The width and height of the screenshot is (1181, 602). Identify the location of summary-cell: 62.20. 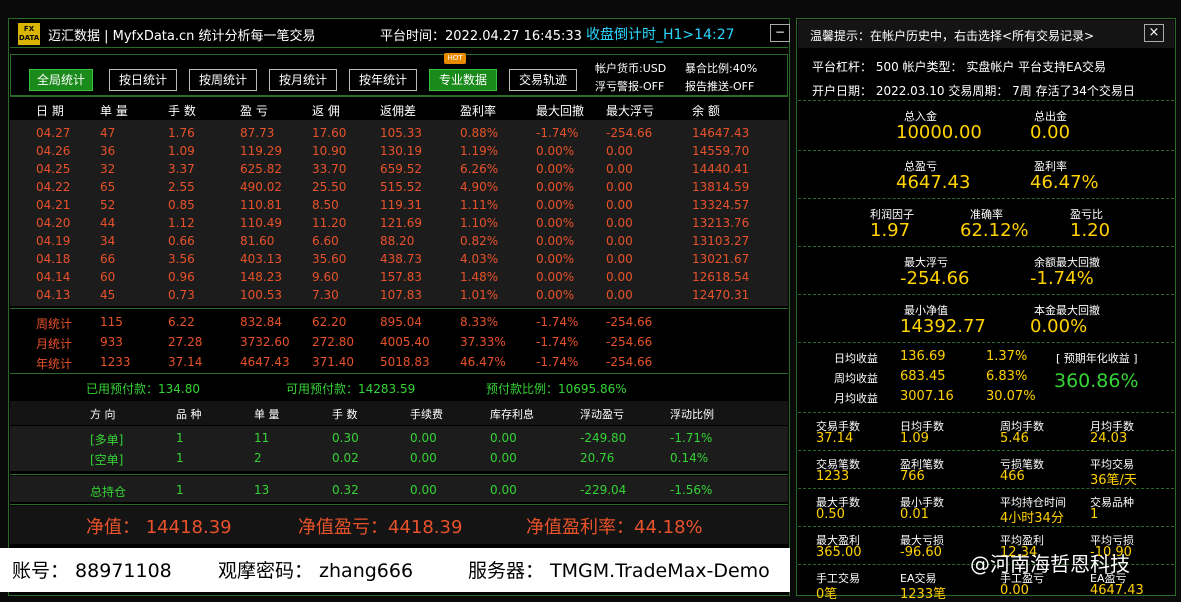
(329, 322).